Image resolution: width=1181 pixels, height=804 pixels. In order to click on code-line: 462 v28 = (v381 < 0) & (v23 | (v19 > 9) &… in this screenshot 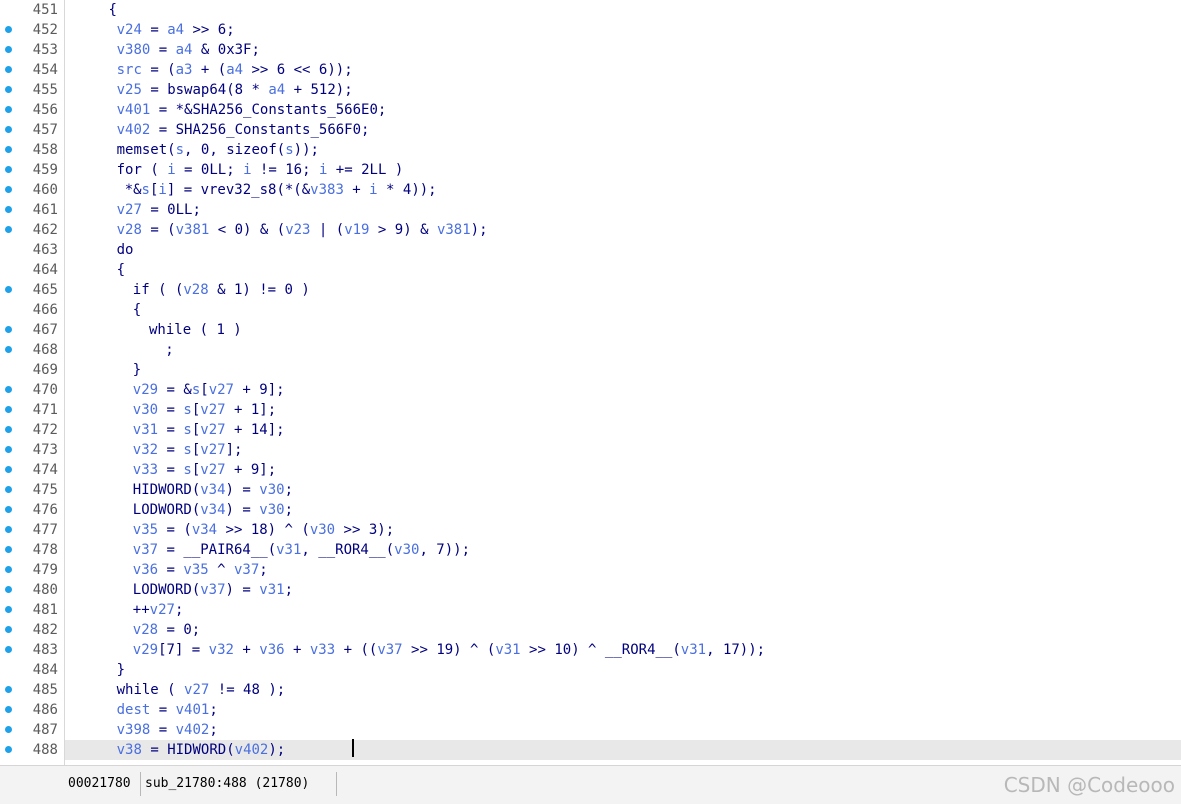, I will do `click(590, 230)`.